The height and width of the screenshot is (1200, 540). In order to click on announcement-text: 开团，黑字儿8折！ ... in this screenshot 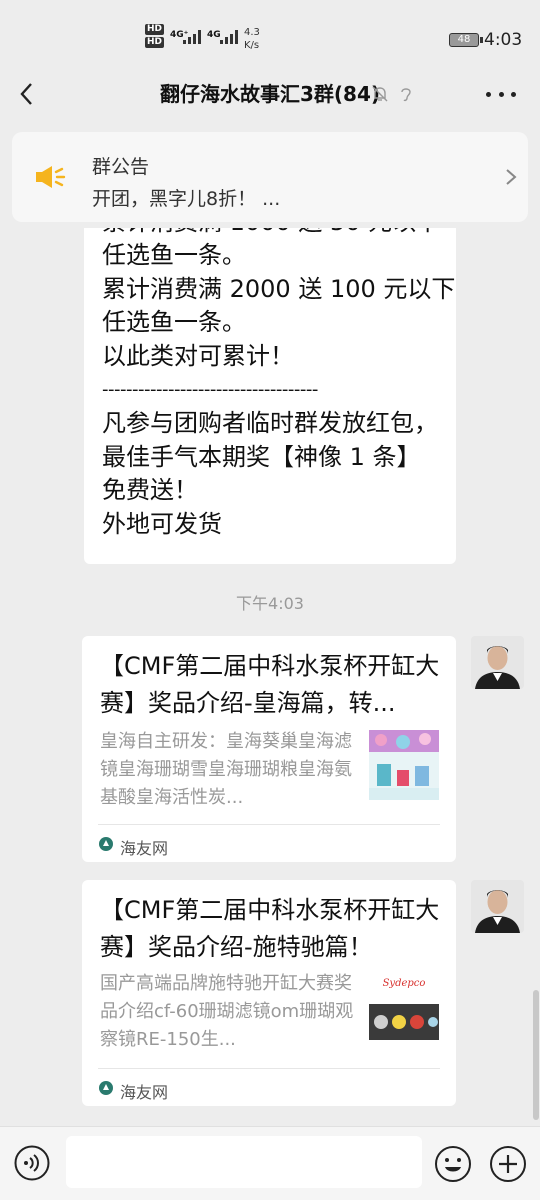, I will do `click(186, 199)`.